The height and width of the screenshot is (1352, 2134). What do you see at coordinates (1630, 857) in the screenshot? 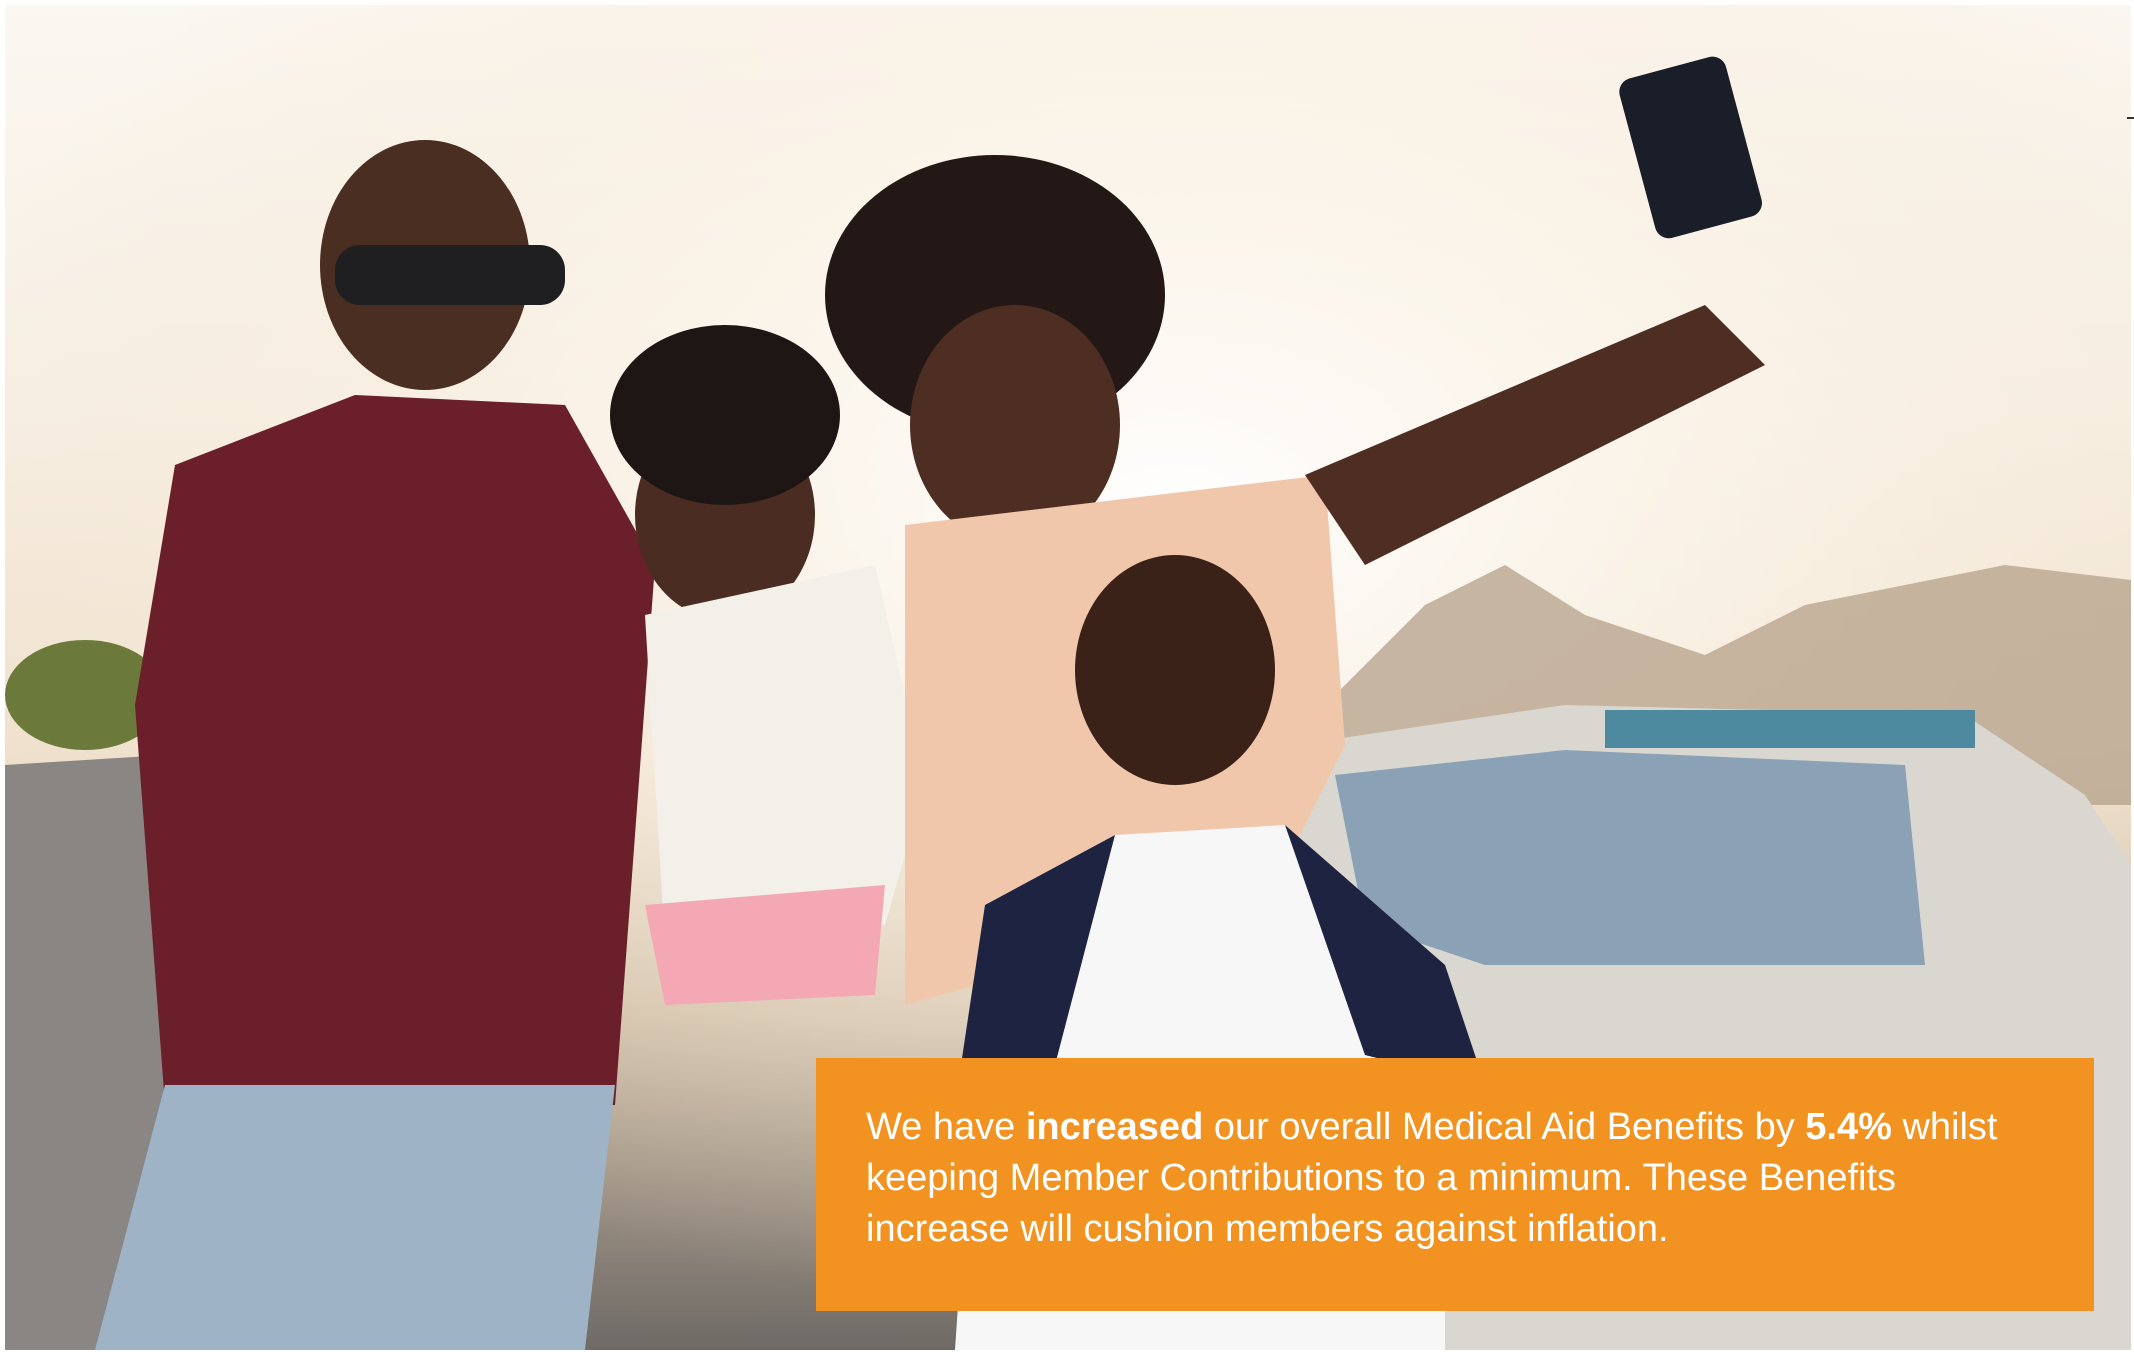
I see `car-windshield` at bounding box center [1630, 857].